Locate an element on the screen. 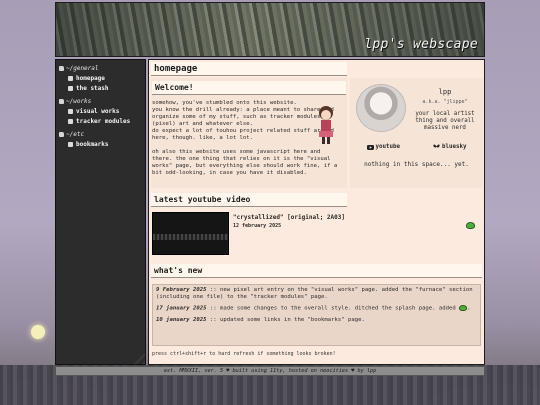 Image resolution: width=540 pixels, height=405 pixels. sidebar-item-bookmarks: bookmarks is located at coordinates (102, 144).